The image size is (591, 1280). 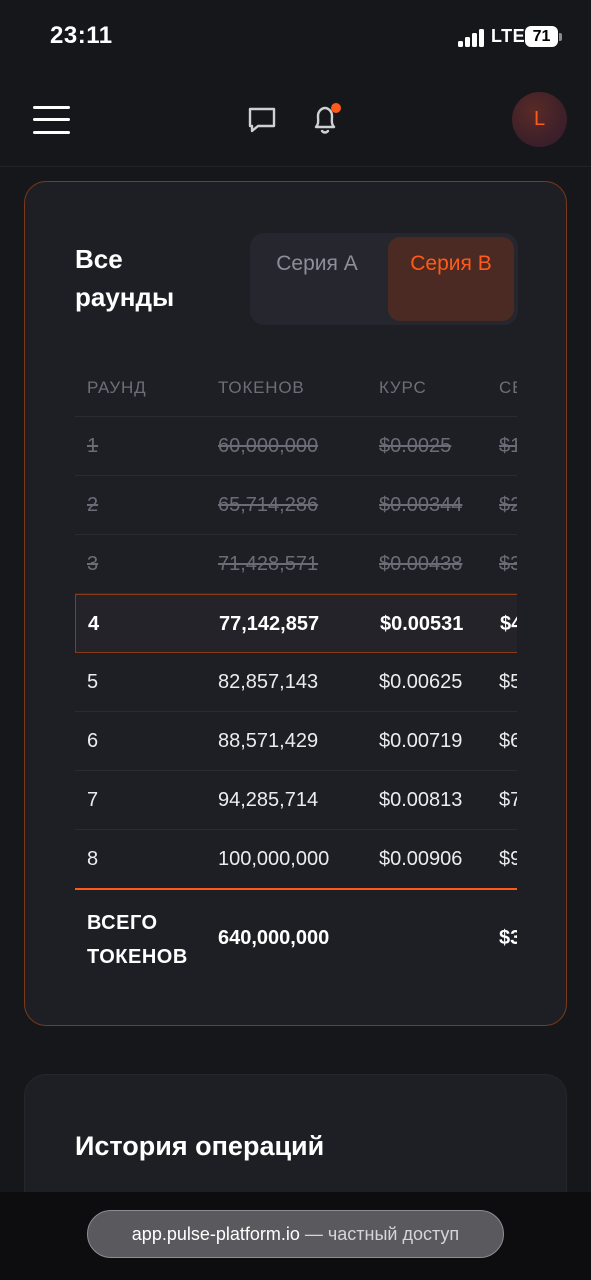 I want to click on column-header-amount: СБ, so click(x=508, y=387).